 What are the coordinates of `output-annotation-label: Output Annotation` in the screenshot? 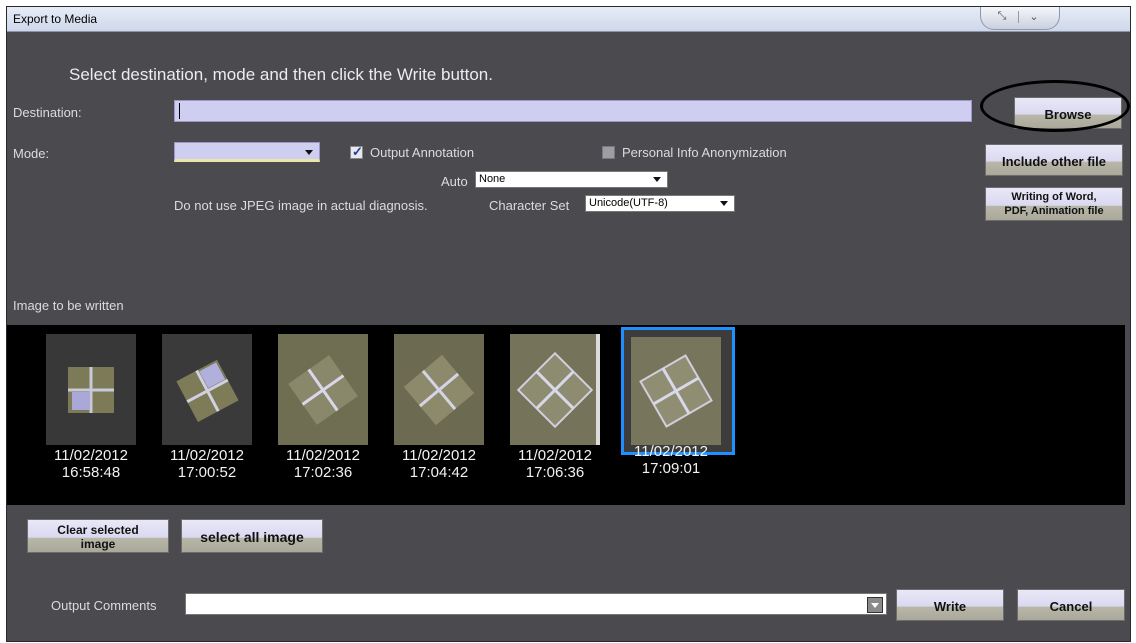 It's located at (422, 152).